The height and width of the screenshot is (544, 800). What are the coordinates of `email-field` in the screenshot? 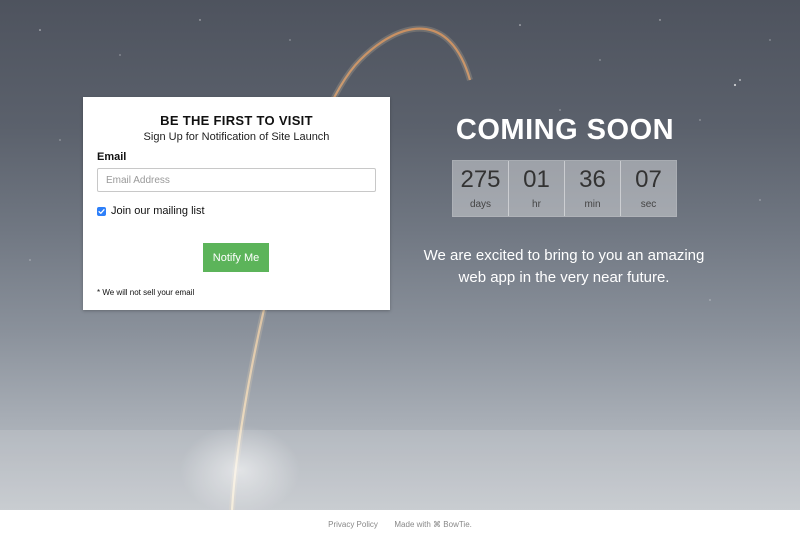 It's located at (236, 180).